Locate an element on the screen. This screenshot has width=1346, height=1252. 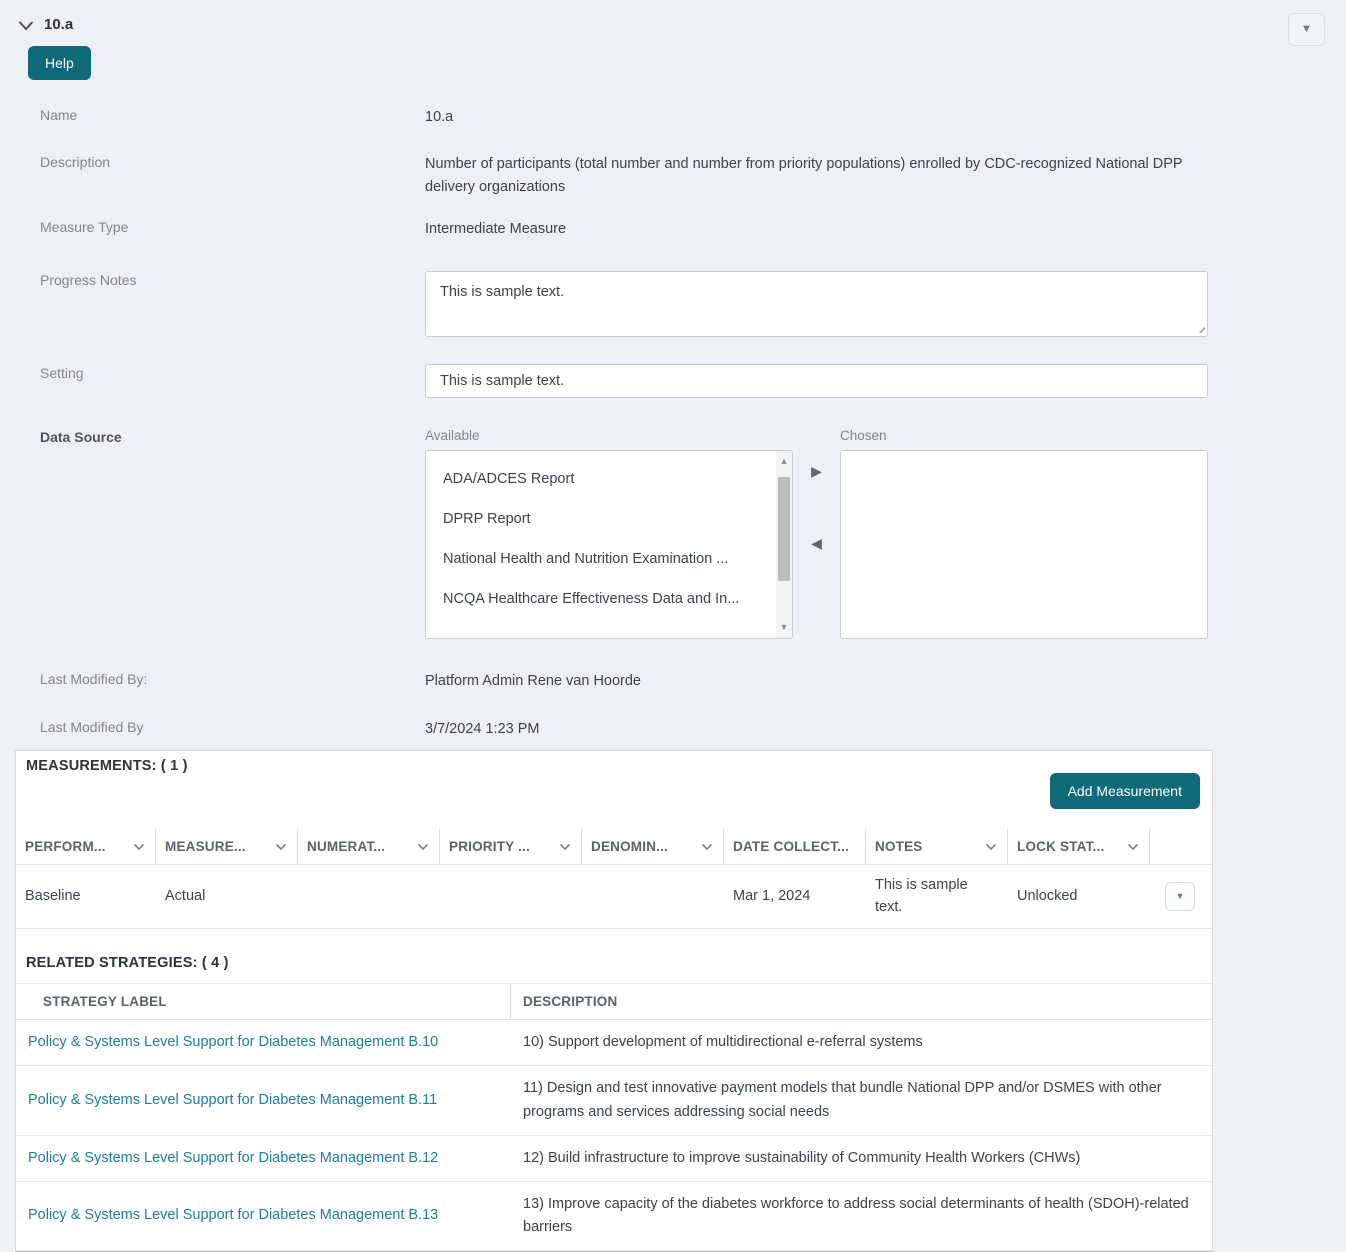
add-measurement-button: Add Measurement is located at coordinates (1124, 791).